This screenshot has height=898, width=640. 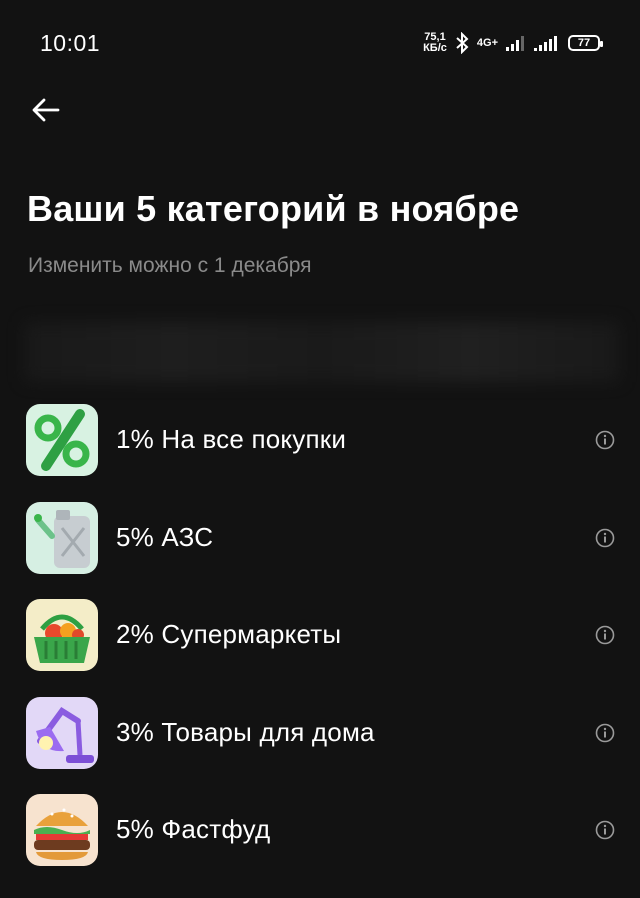 What do you see at coordinates (435, 48) in the screenshot?
I see `network-speed-unit: КБ/с` at bounding box center [435, 48].